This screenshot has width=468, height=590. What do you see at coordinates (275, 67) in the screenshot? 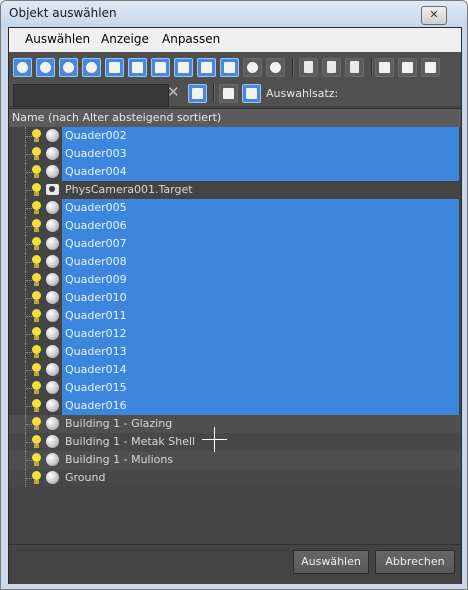
I see `hidden-objects-icon` at bounding box center [275, 67].